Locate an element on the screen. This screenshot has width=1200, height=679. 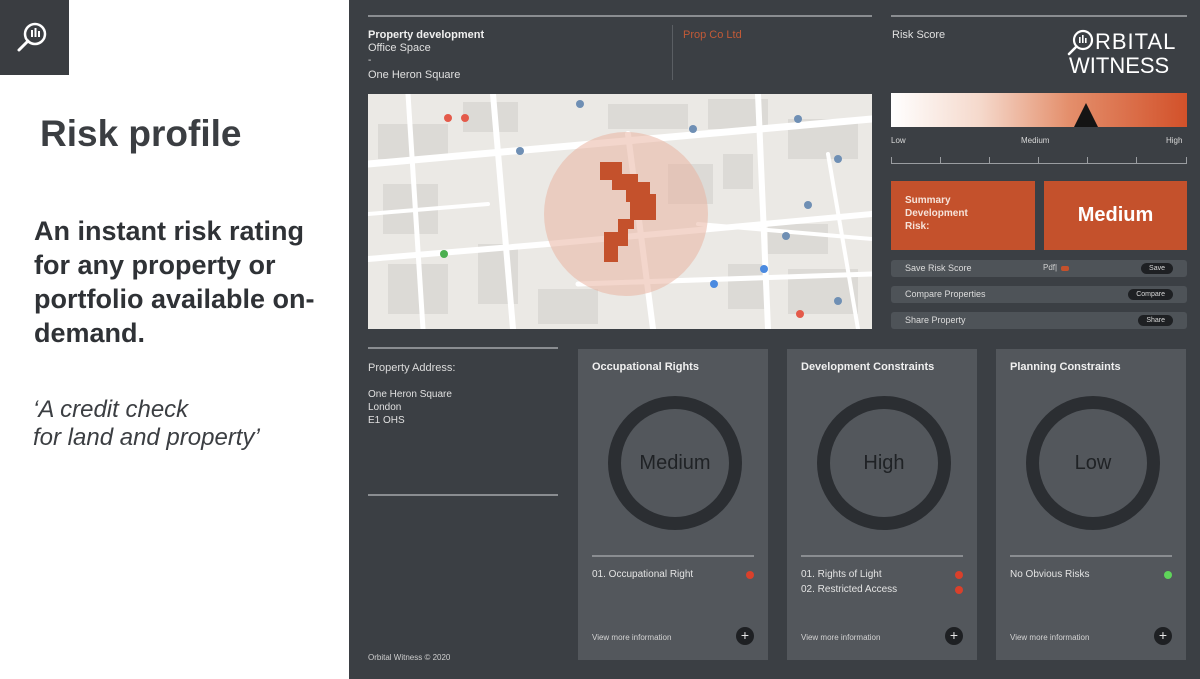
address-line-1: One Heron Square is located at coordinates (410, 394).